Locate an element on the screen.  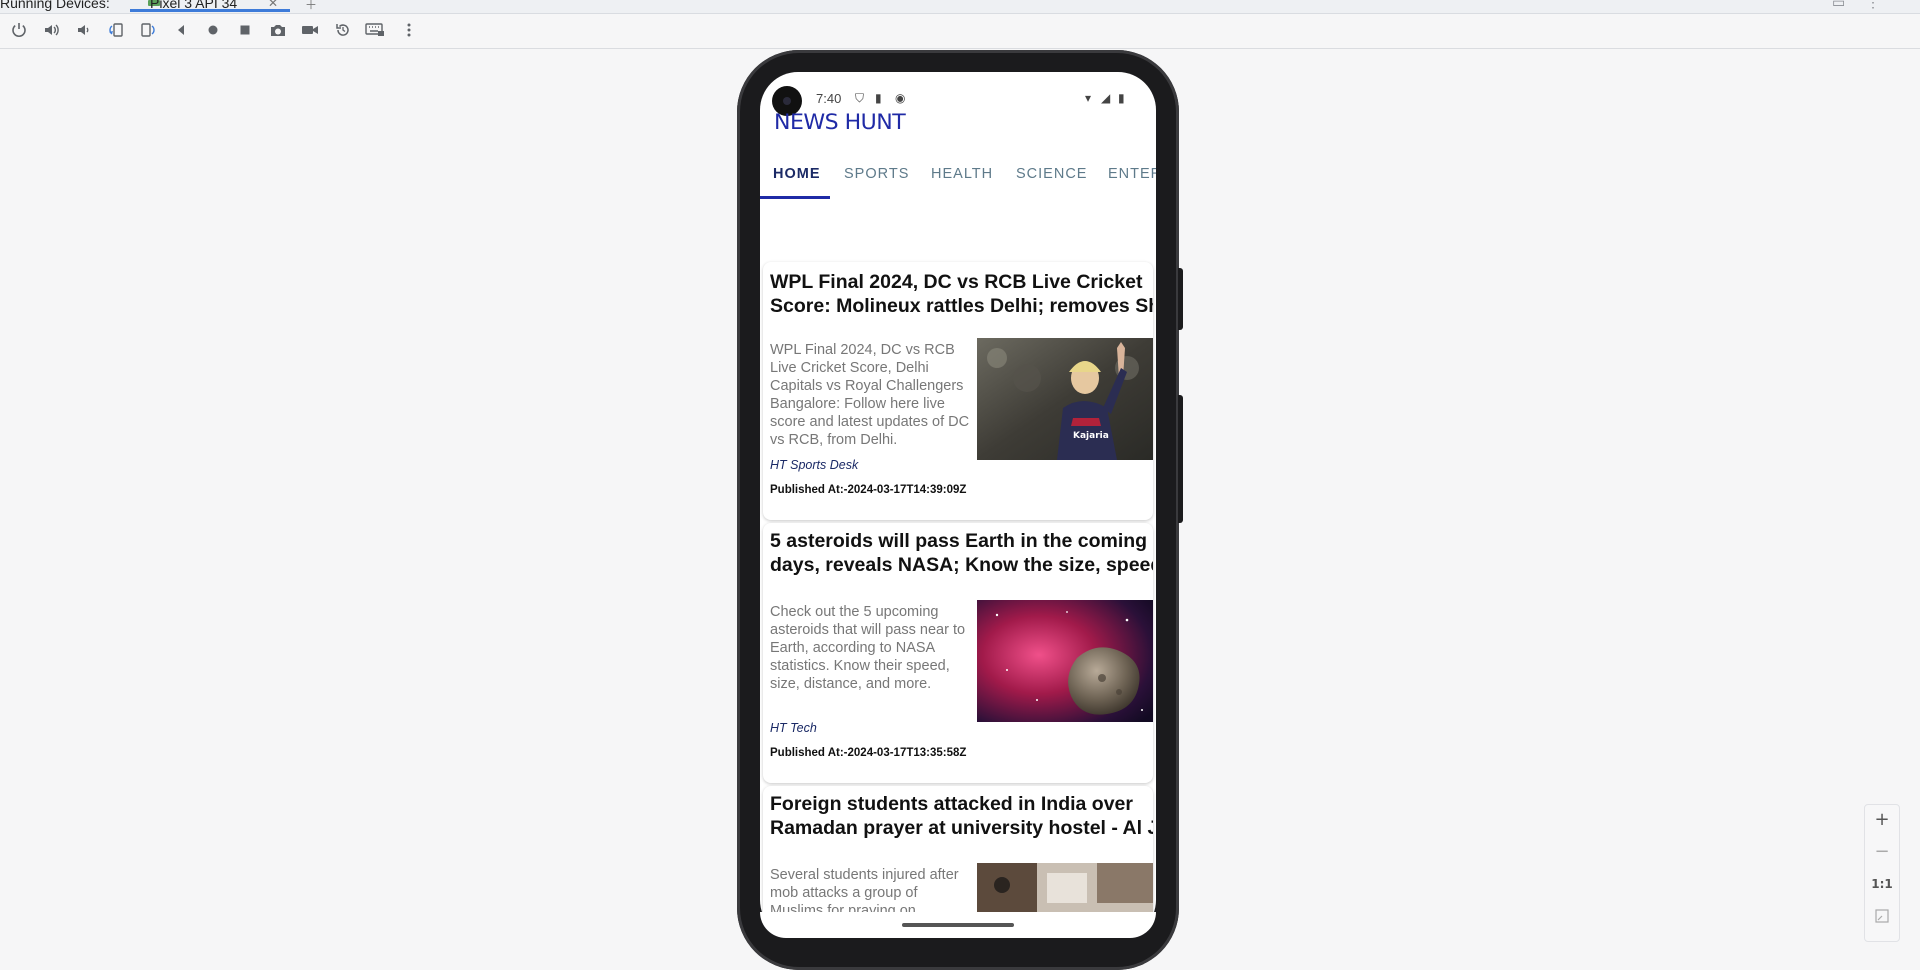
shield-icon: ⛉ is located at coordinates (860, 98).